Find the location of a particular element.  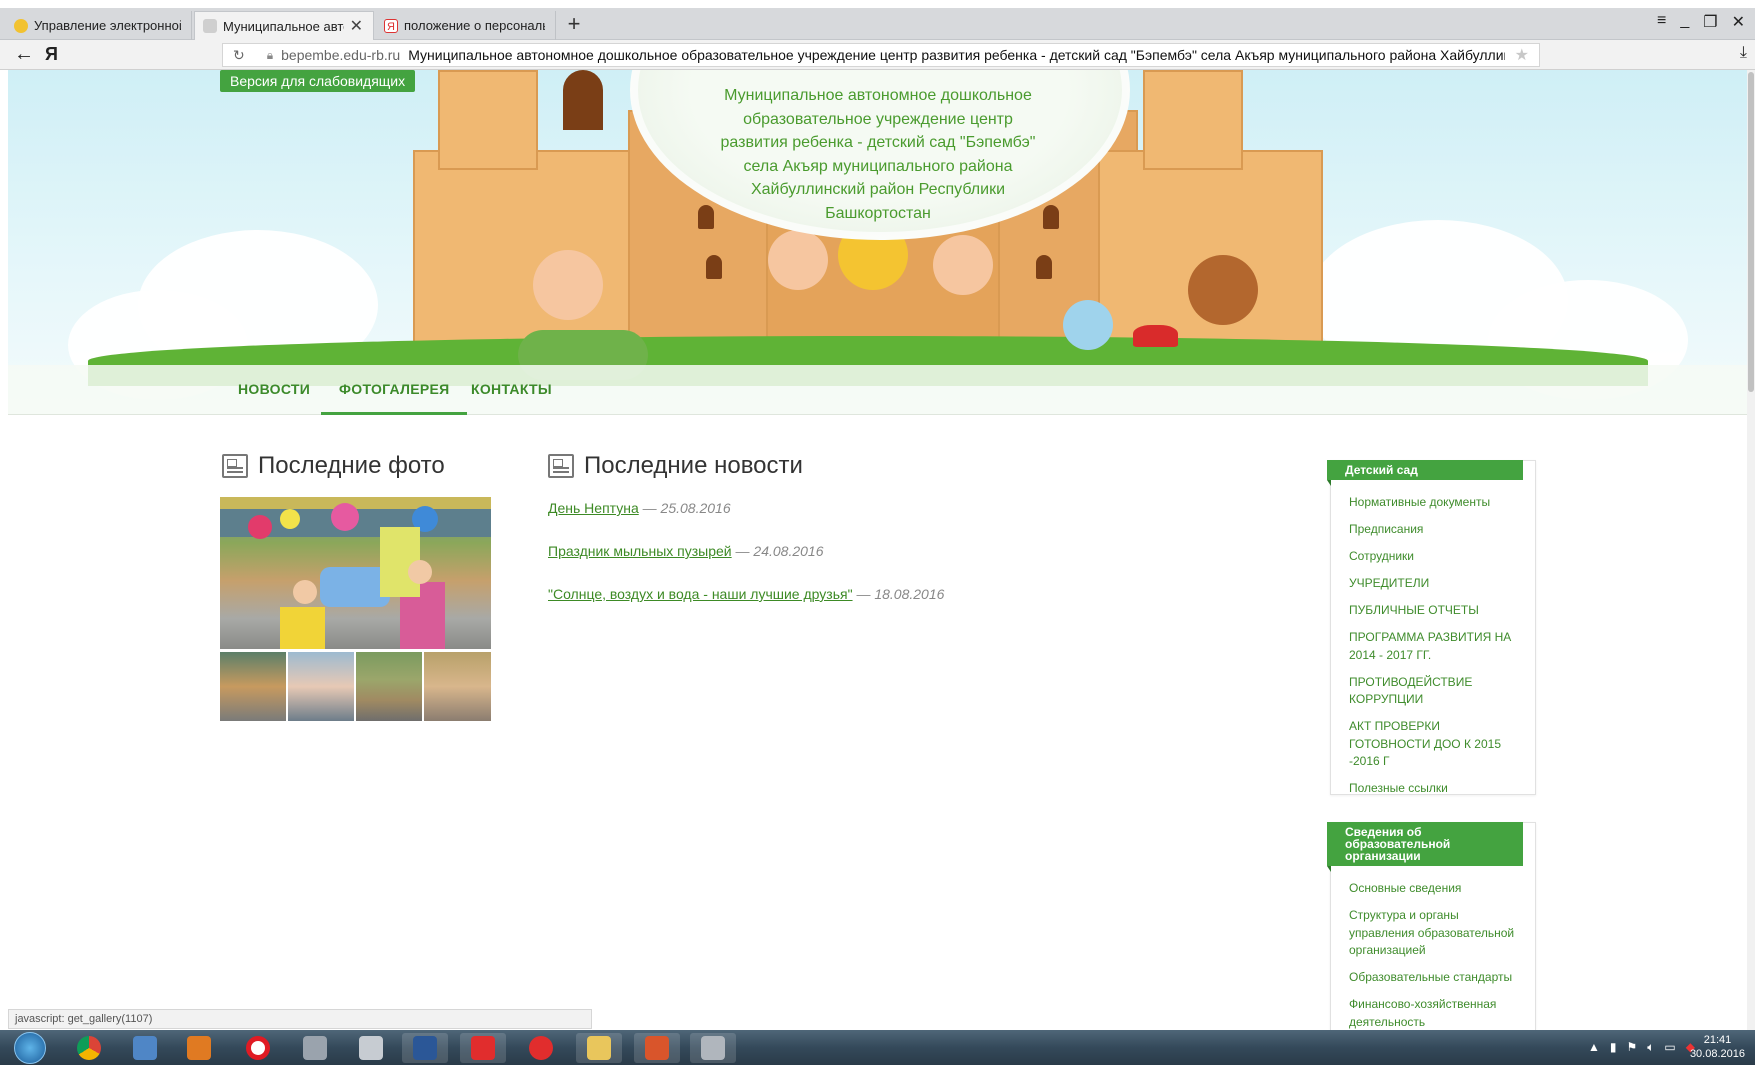

yandex-taskbar-icon is located at coordinates (541, 1048).